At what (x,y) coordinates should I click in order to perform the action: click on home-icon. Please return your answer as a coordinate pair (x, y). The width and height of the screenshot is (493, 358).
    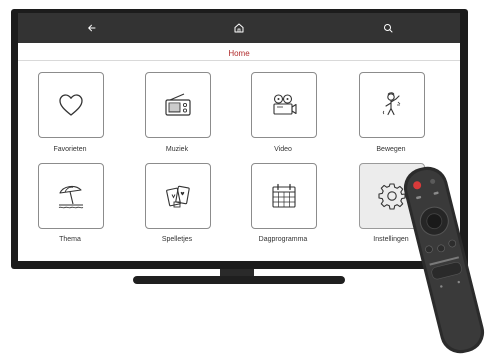
    Looking at the image, I should click on (239, 28).